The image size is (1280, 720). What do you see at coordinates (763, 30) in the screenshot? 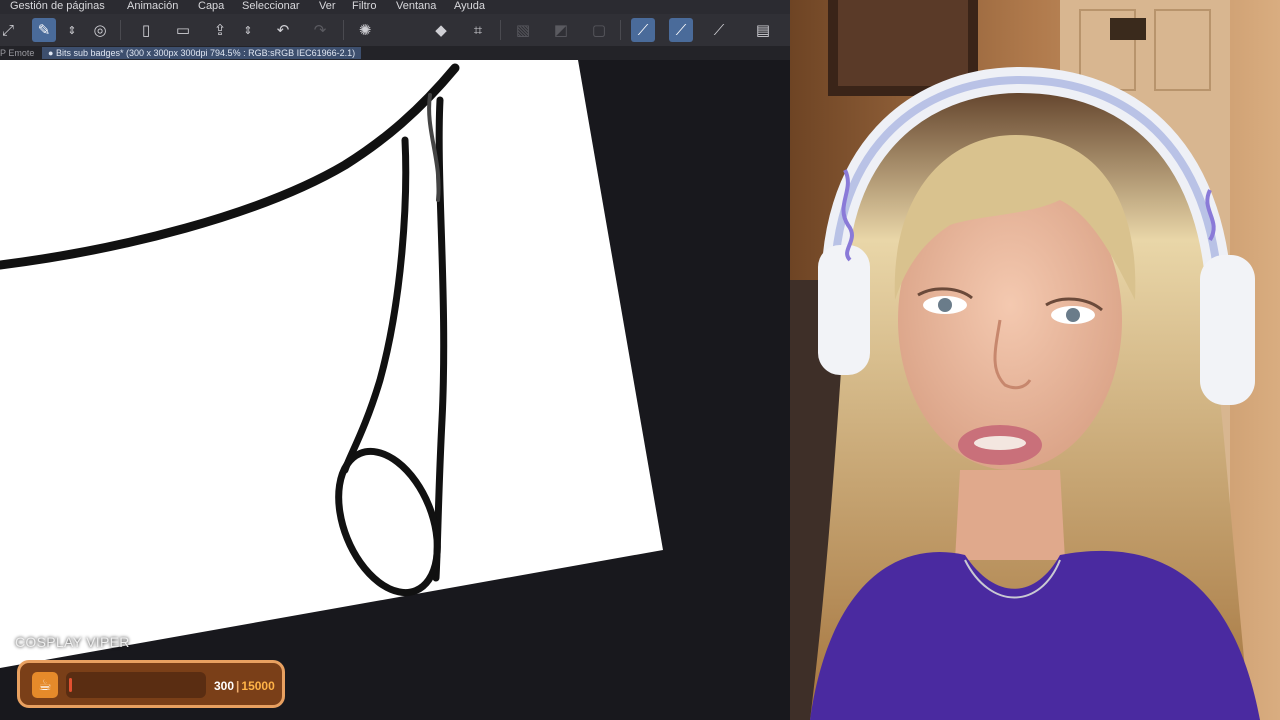
I see `tablet-icon: ▤` at bounding box center [763, 30].